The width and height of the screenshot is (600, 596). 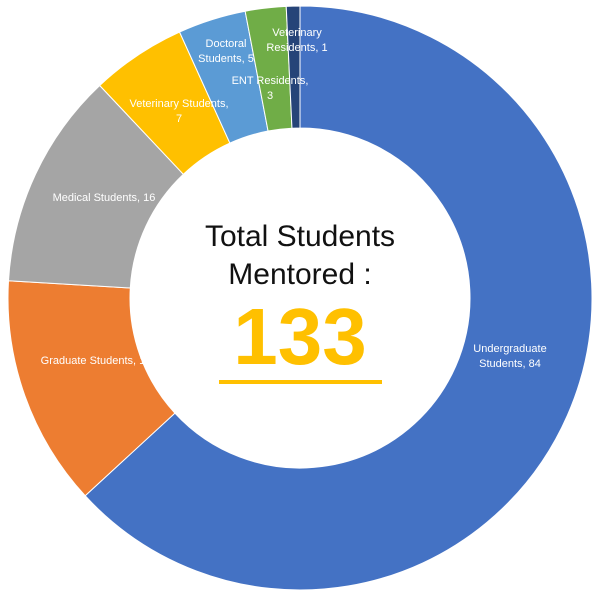 I want to click on total-count: 133, so click(x=300, y=336).